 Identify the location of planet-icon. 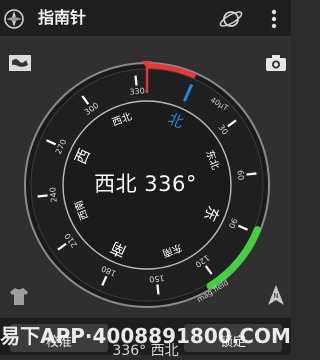
(231, 19).